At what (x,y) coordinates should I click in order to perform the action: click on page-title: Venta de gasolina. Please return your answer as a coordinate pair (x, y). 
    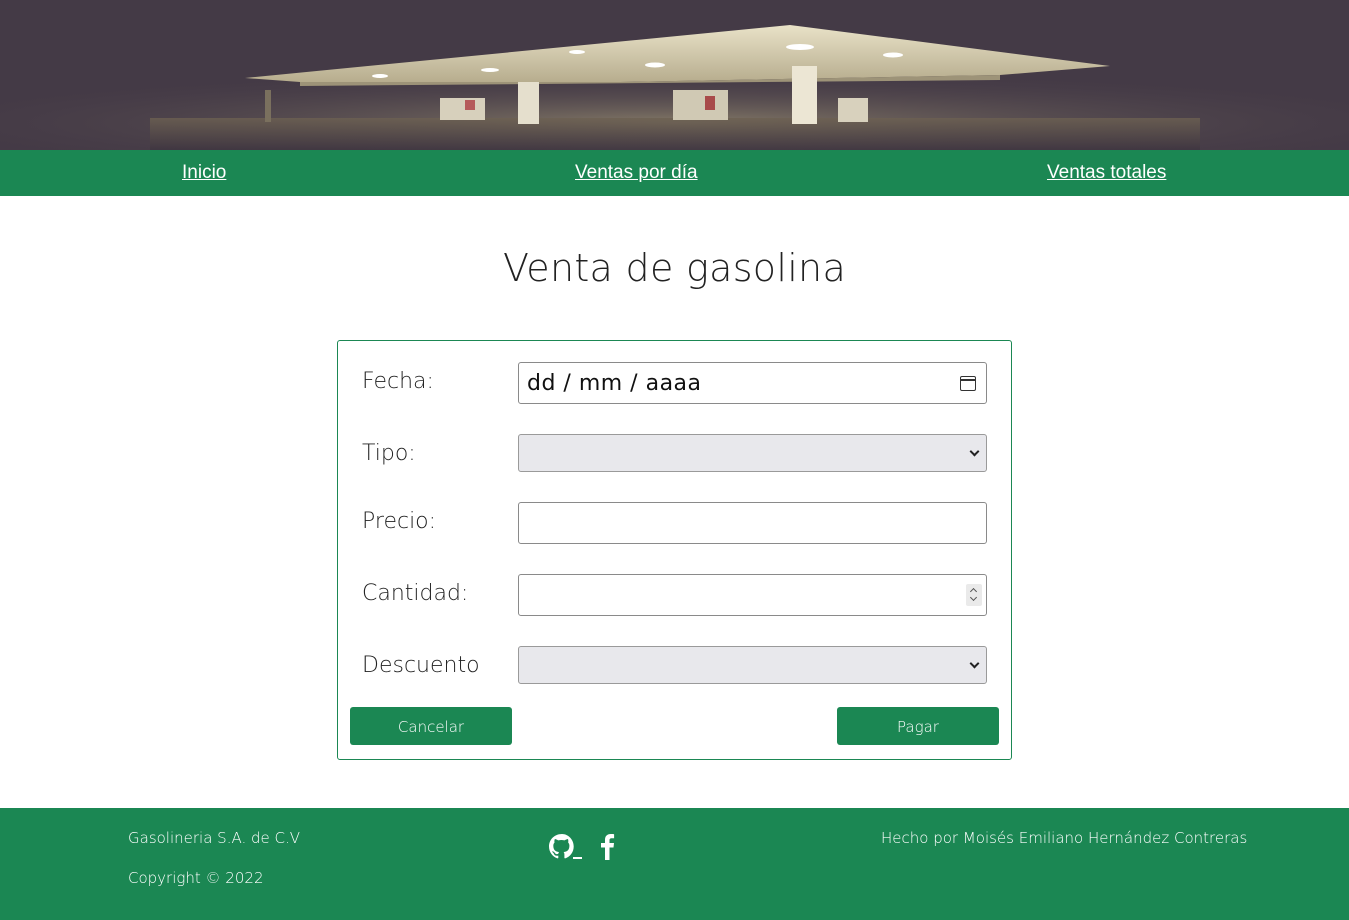
    Looking at the image, I should click on (674, 268).